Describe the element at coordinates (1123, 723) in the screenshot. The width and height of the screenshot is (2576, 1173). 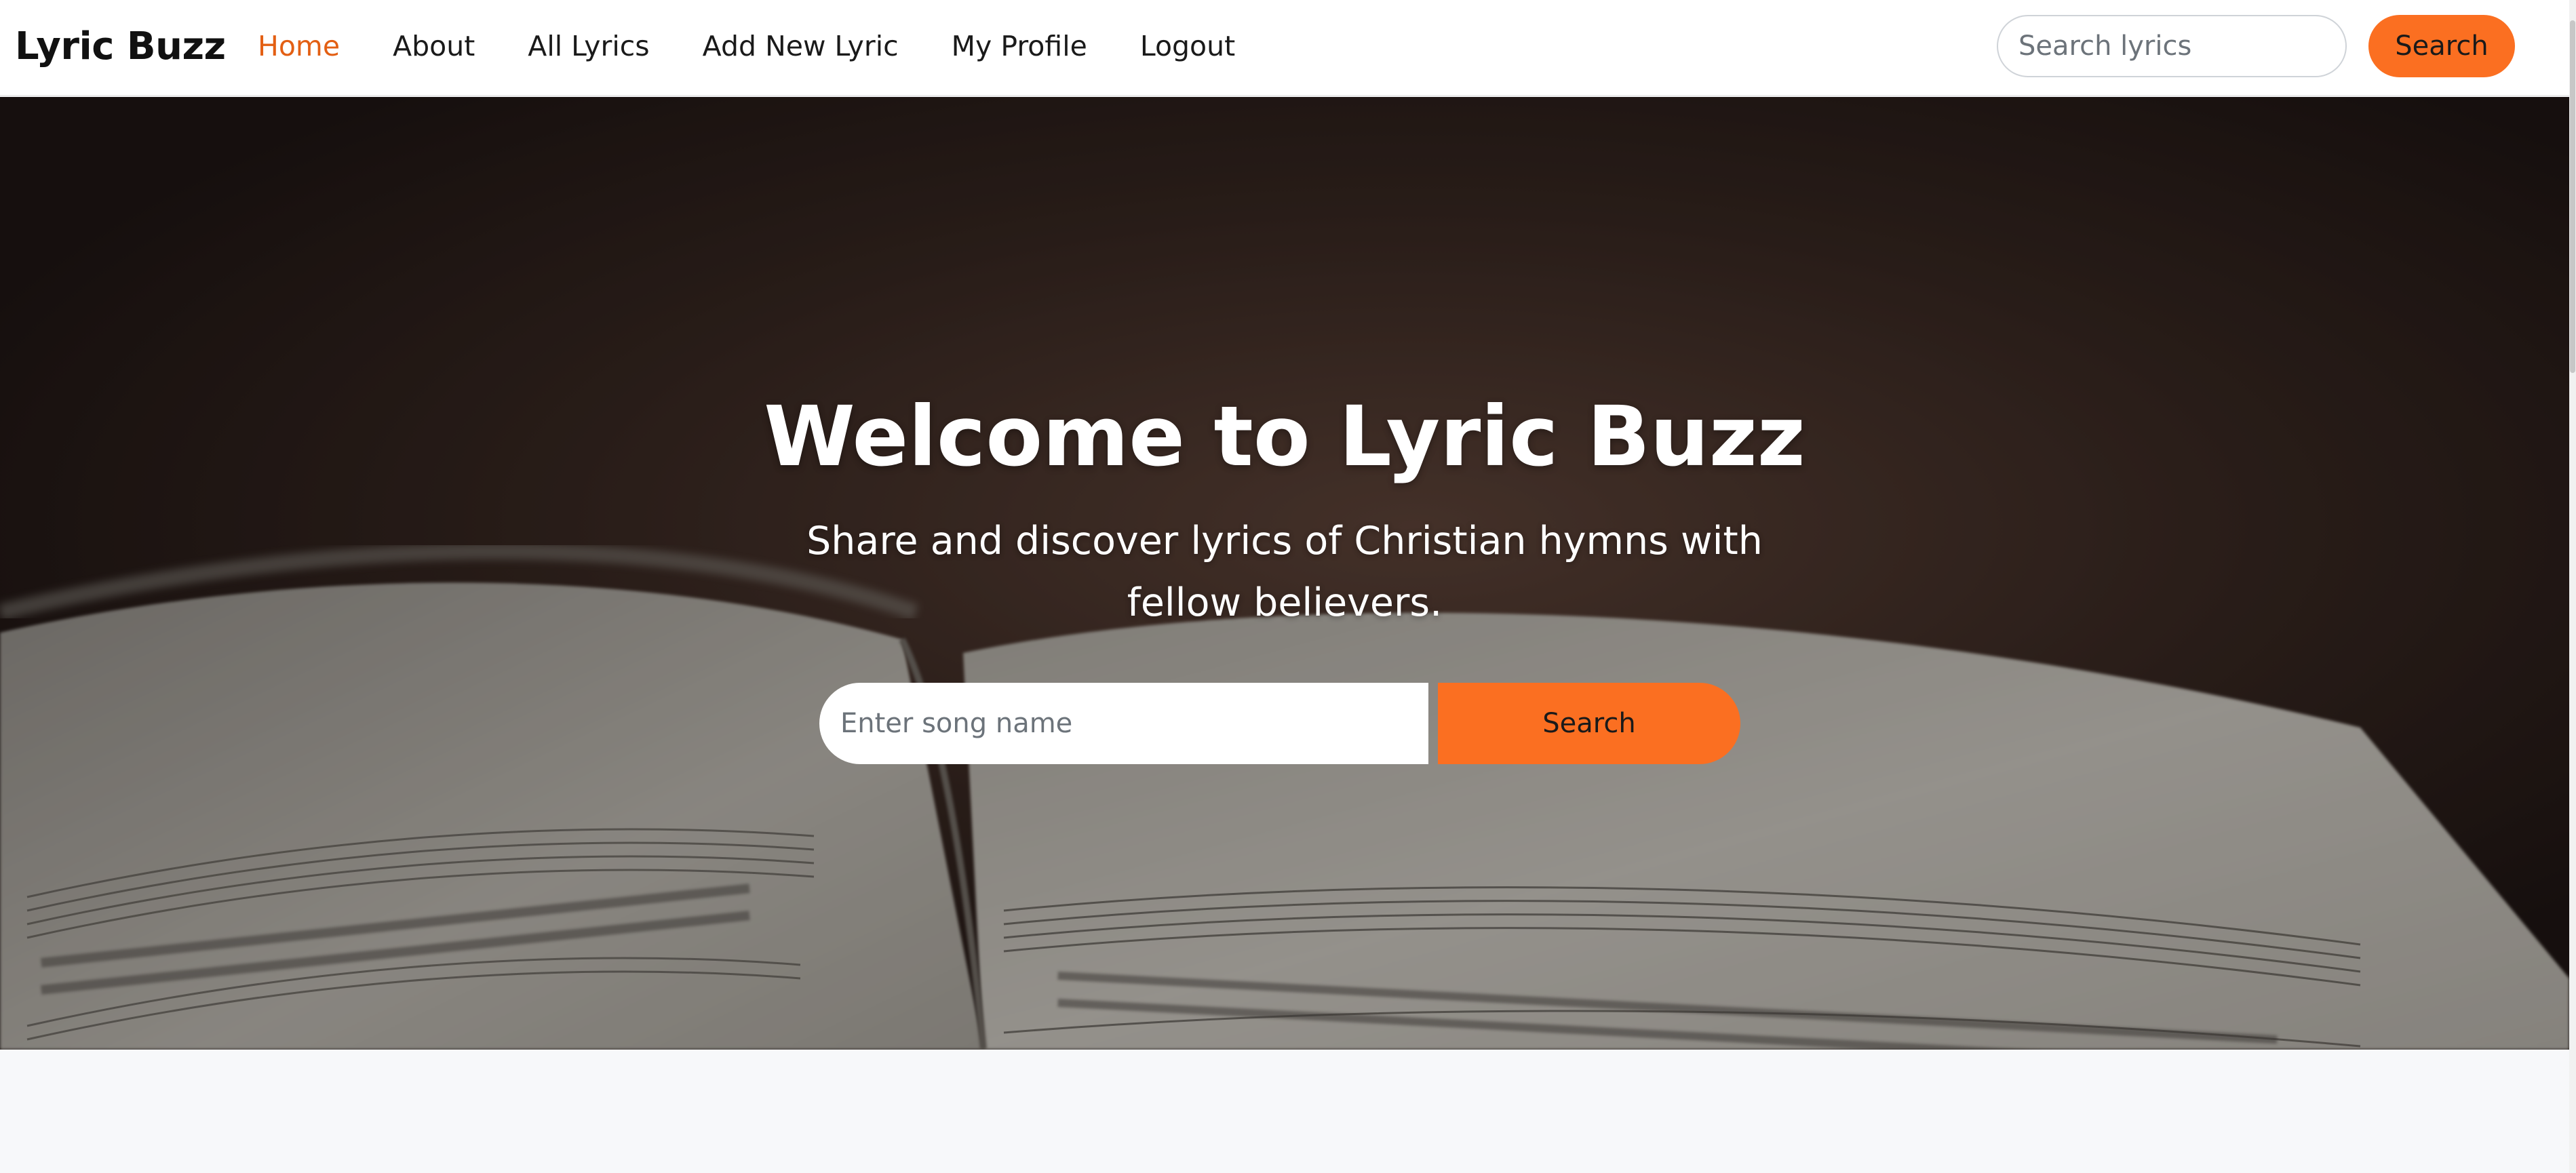
I see `song-name-input` at that location.